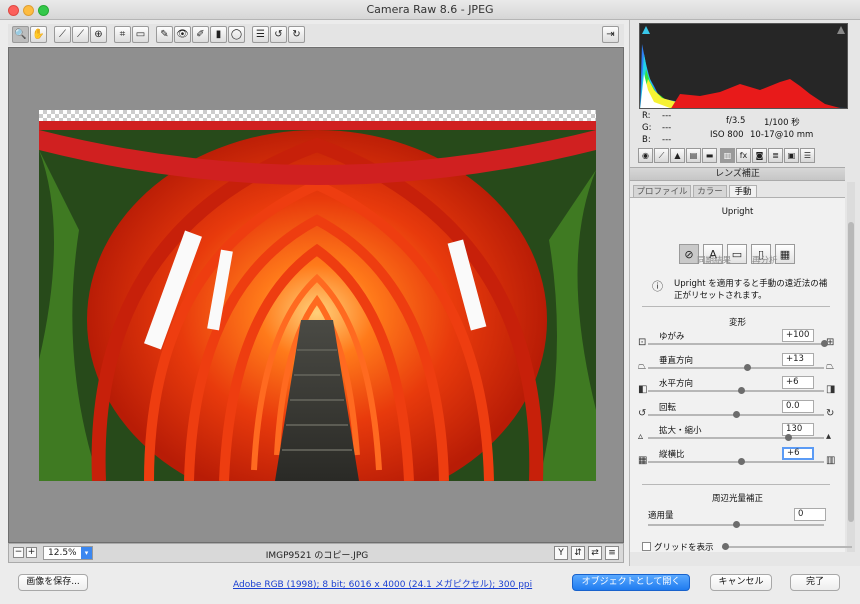 Image resolution: width=860 pixels, height=604 pixels. Describe the element at coordinates (661, 155) in the screenshot. I see `tone-curve-icon: ⟋` at that location.